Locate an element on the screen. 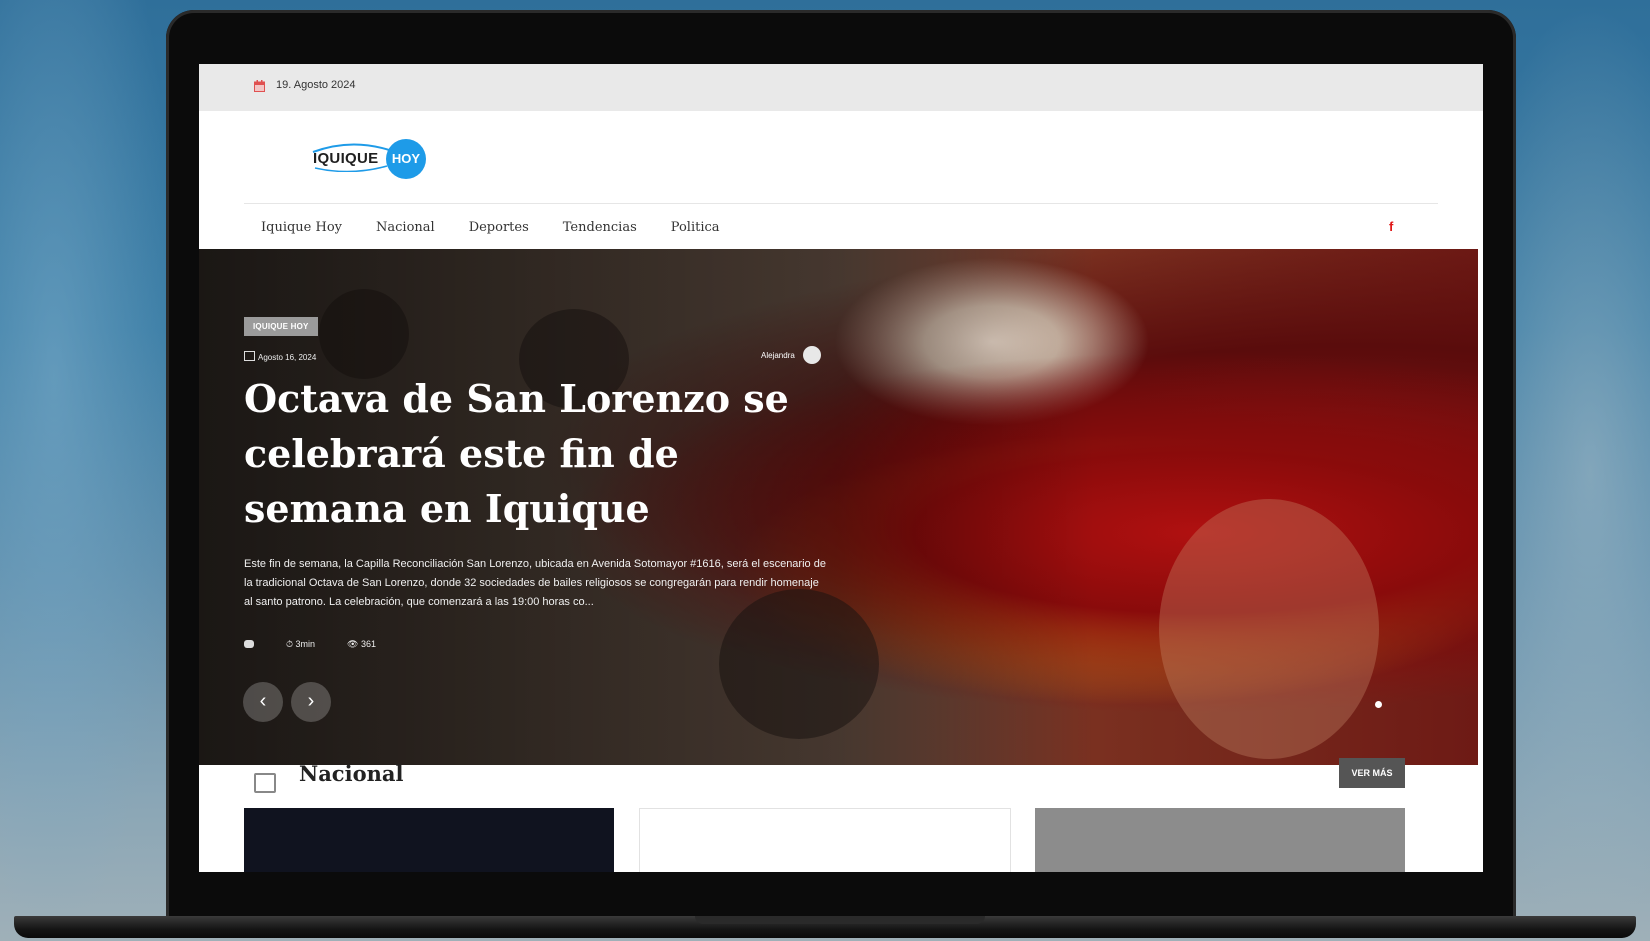  site-logo: IQUIQUE HOY is located at coordinates (368, 158).